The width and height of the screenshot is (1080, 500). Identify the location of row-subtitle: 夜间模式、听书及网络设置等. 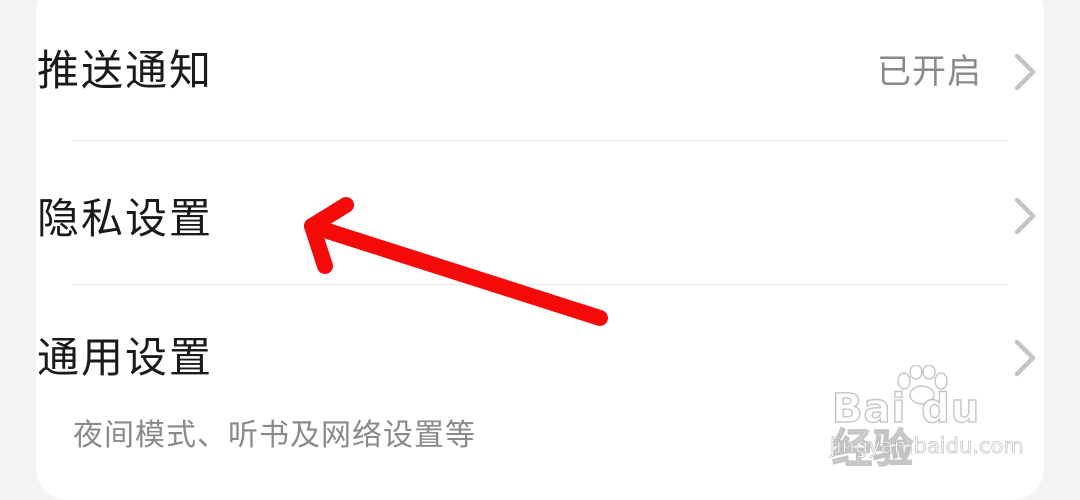
(274, 435).